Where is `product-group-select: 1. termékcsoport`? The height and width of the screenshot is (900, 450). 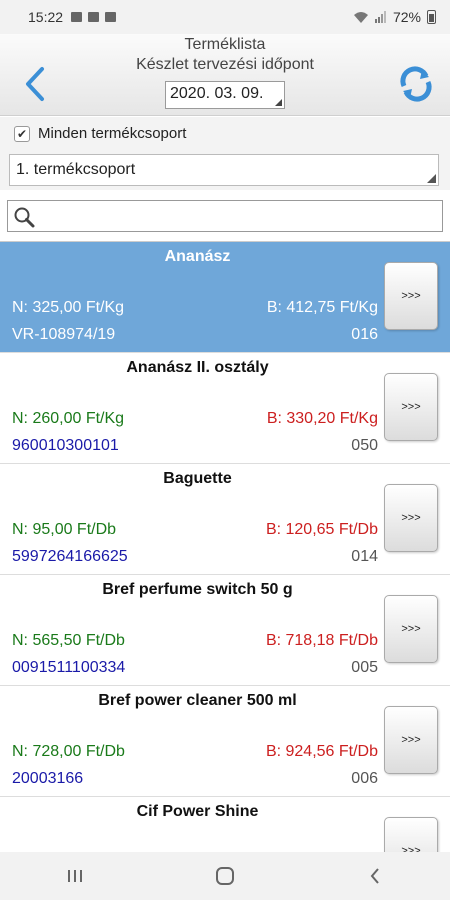 product-group-select: 1. termékcsoport is located at coordinates (224, 170).